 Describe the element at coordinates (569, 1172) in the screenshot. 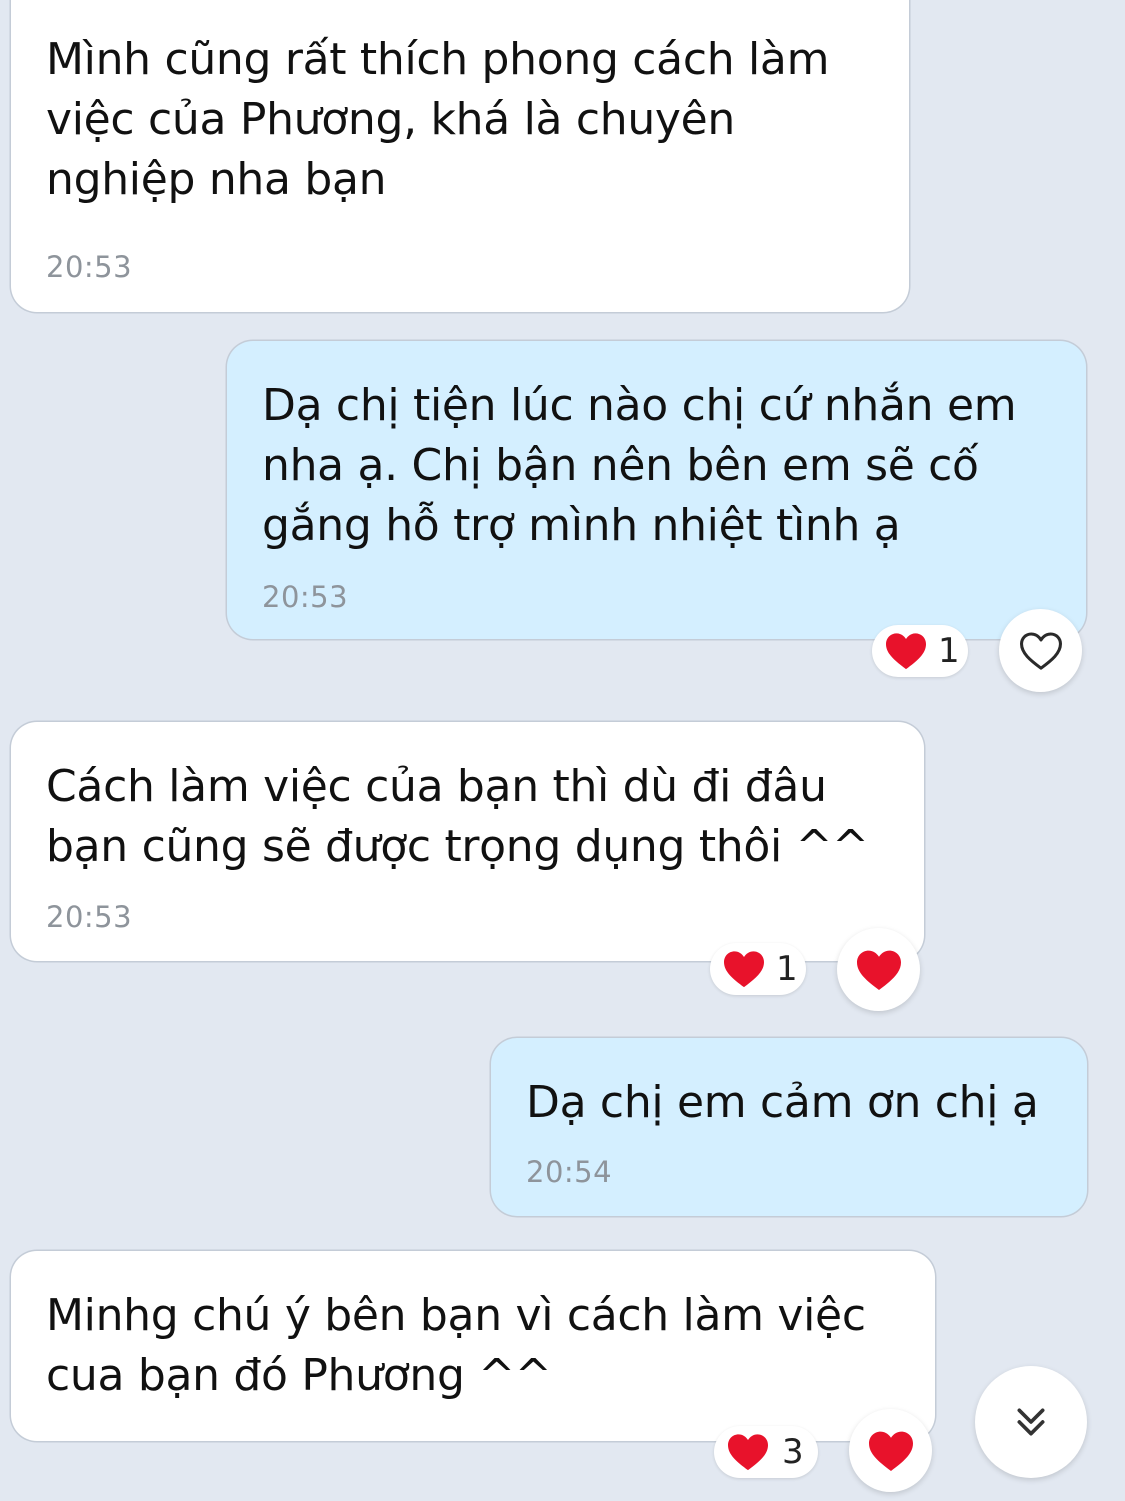

I see `message-timestamp: 20:54` at that location.